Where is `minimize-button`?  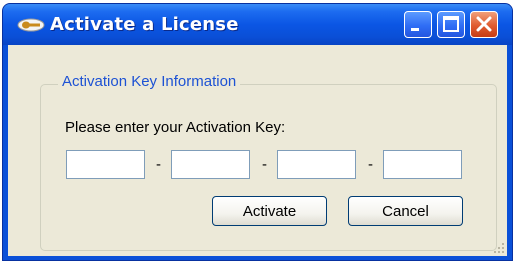
minimize-button is located at coordinates (418, 24).